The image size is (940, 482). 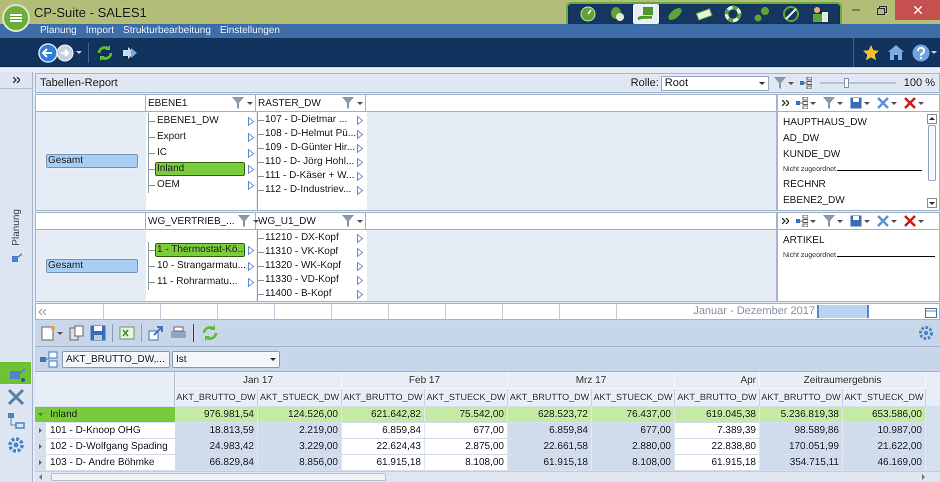 What do you see at coordinates (130, 53) in the screenshot?
I see `double-arrow-icon` at bounding box center [130, 53].